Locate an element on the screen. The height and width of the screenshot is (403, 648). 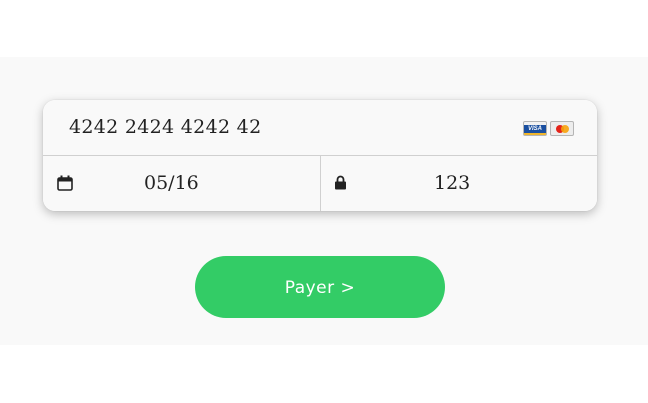
mastercard-orange-circle is located at coordinates (565, 129).